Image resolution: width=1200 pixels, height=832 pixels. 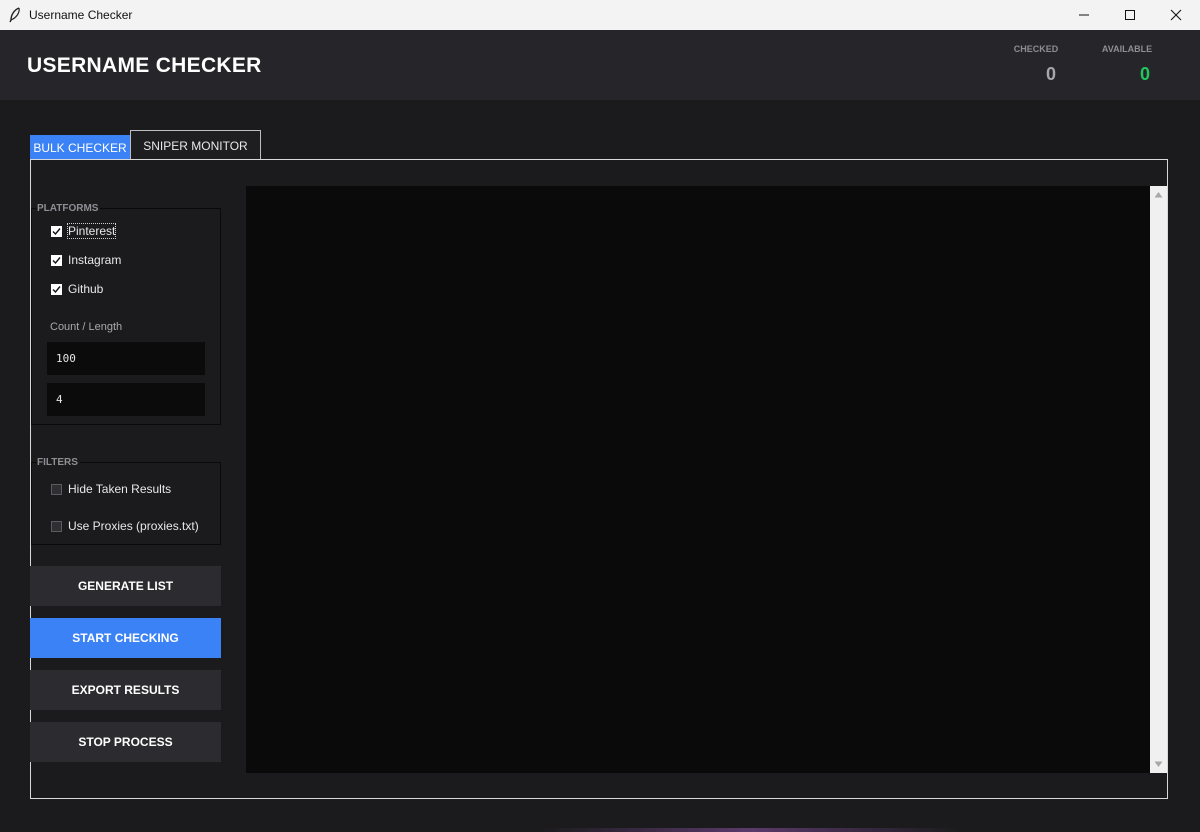 I want to click on export-results-button: EXPORT RESULTS, so click(x=125, y=690).